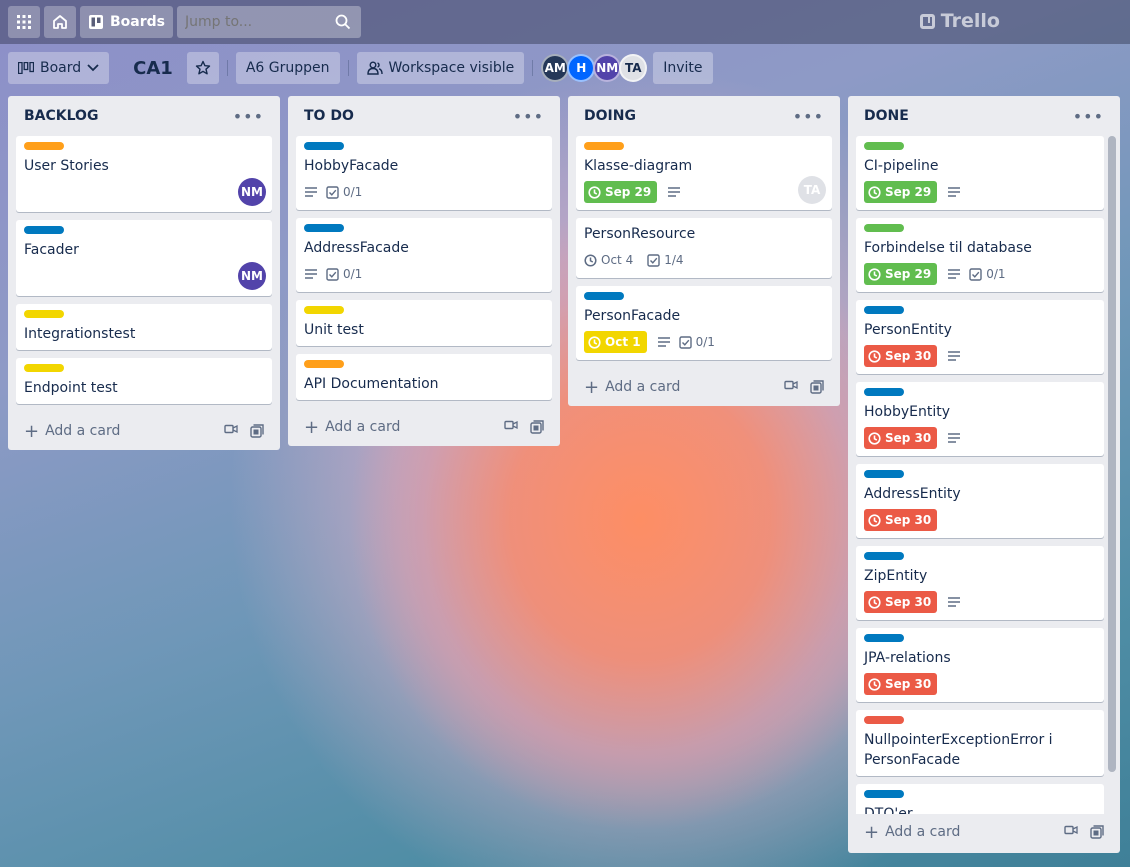 This screenshot has width=1130, height=867. Describe the element at coordinates (287, 68) in the screenshot. I see `workspace-button: A6 Gruppen` at that location.